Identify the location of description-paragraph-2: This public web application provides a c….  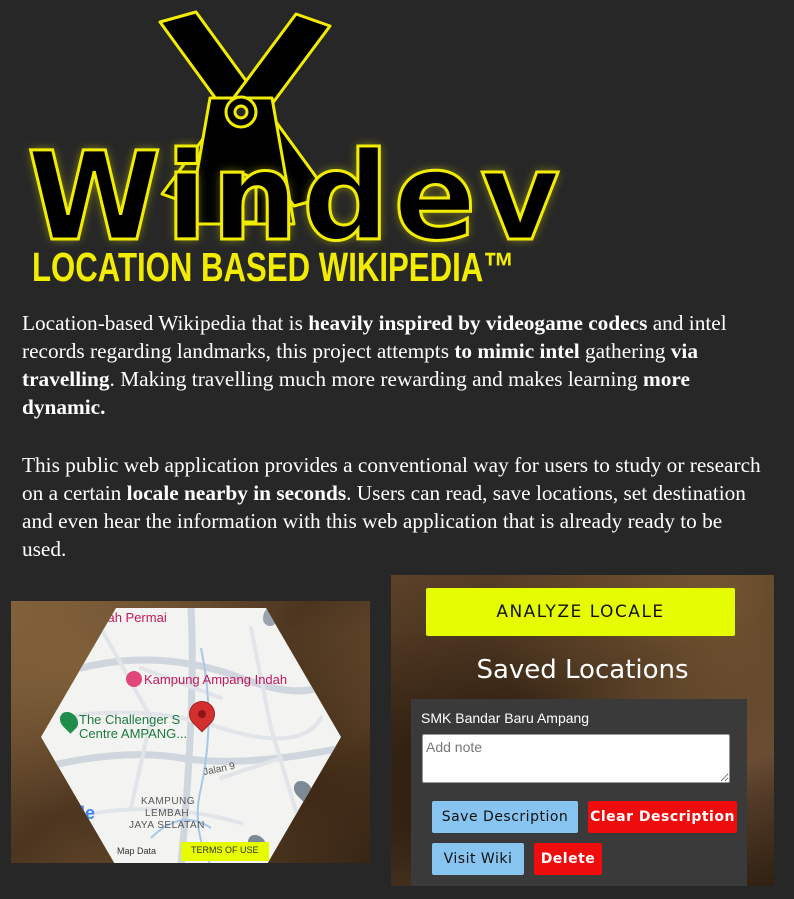
(392, 507).